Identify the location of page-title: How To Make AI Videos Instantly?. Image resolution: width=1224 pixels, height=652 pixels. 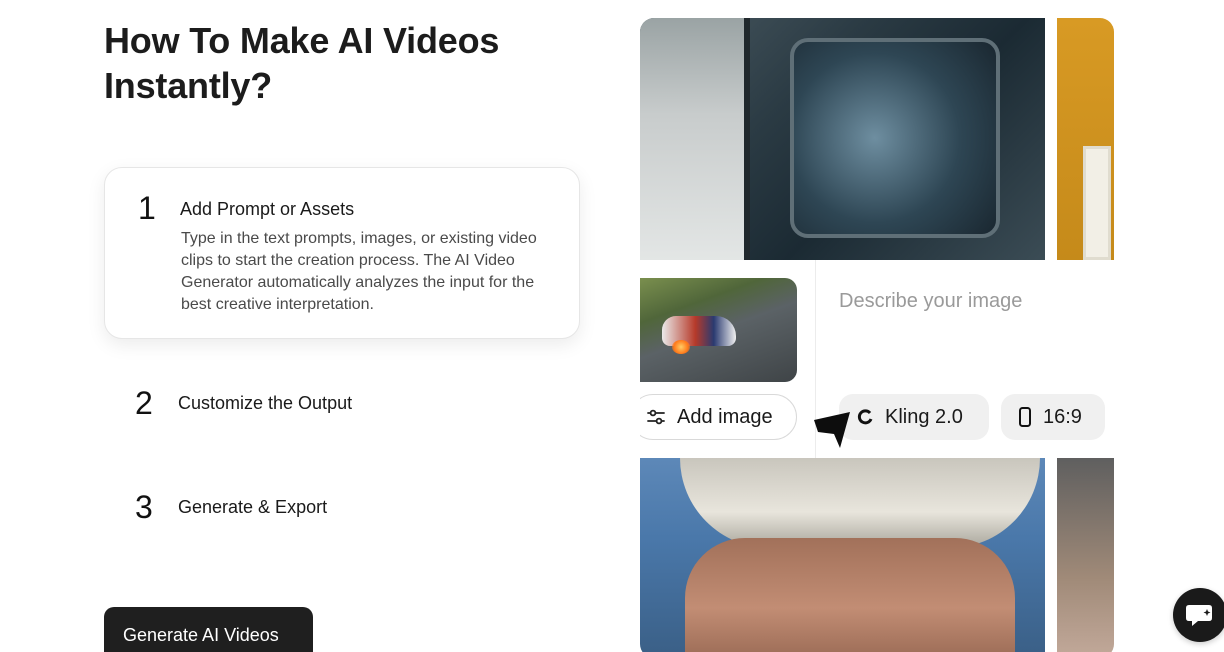
(302, 63).